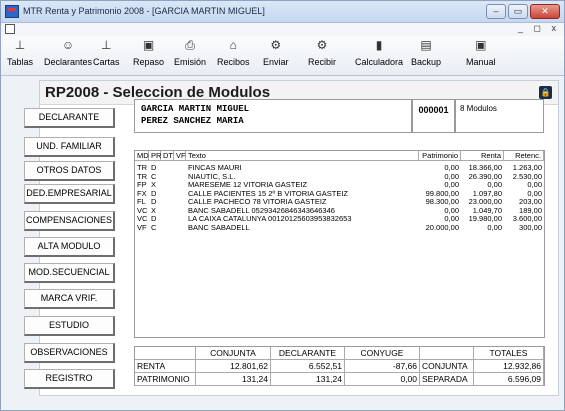 This screenshot has width=565, height=411. What do you see at coordinates (106, 62) in the screenshot?
I see `toolbar-label: Cartas` at bounding box center [106, 62].